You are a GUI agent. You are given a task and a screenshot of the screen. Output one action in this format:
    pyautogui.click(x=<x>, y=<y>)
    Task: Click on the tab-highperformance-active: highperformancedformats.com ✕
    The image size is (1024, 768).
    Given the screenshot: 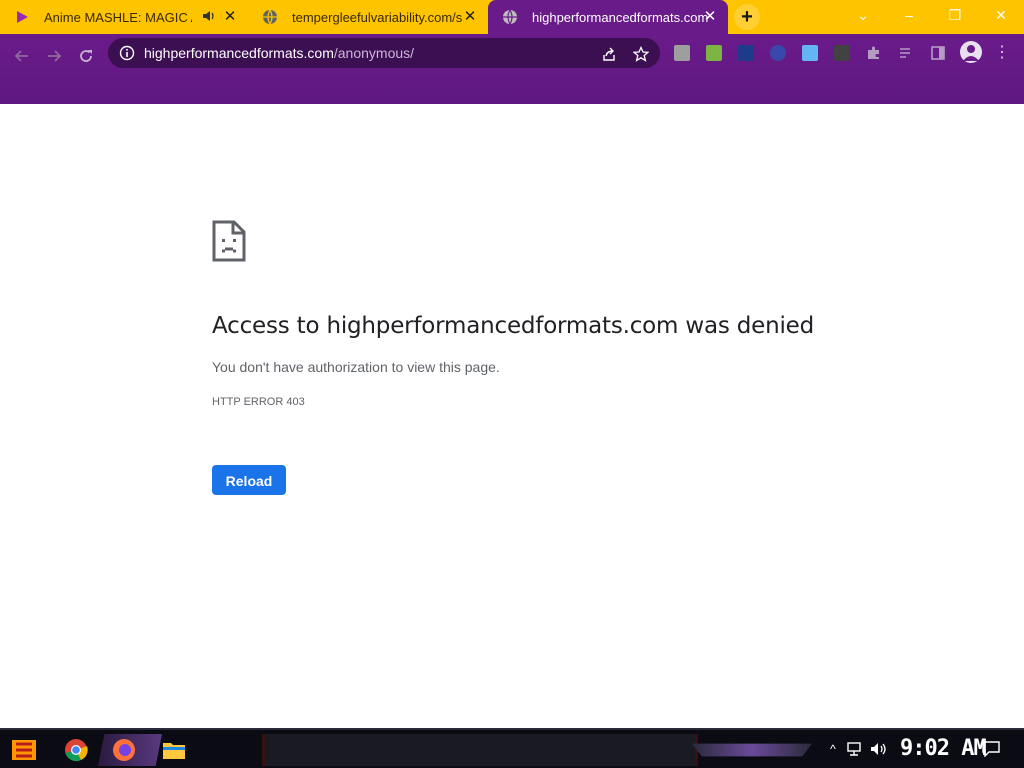 What is the action you would take?
    pyautogui.click(x=608, y=17)
    